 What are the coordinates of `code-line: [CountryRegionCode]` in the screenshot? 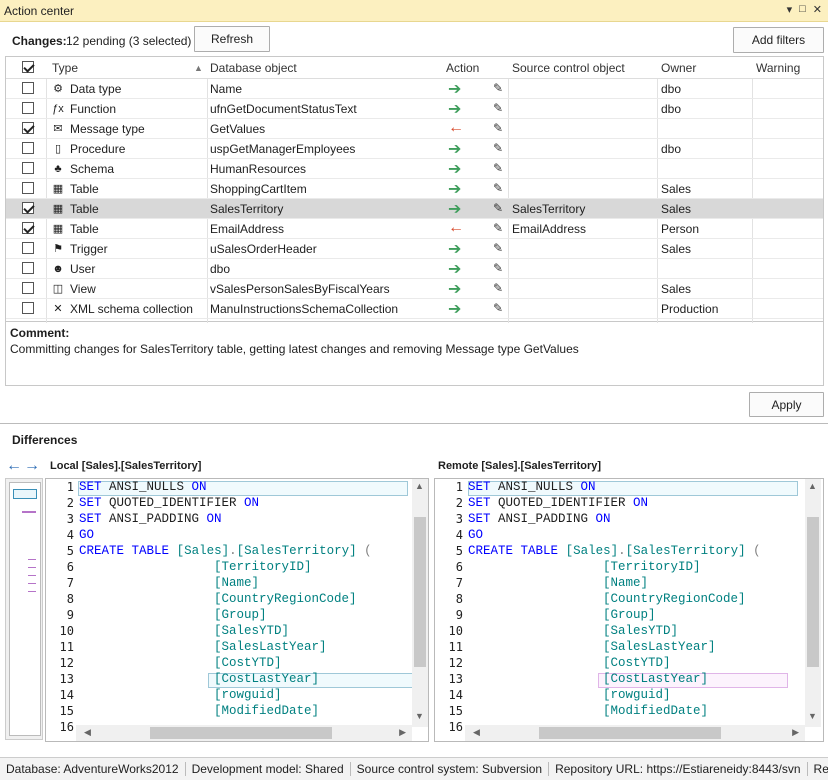 It's located at (285, 599).